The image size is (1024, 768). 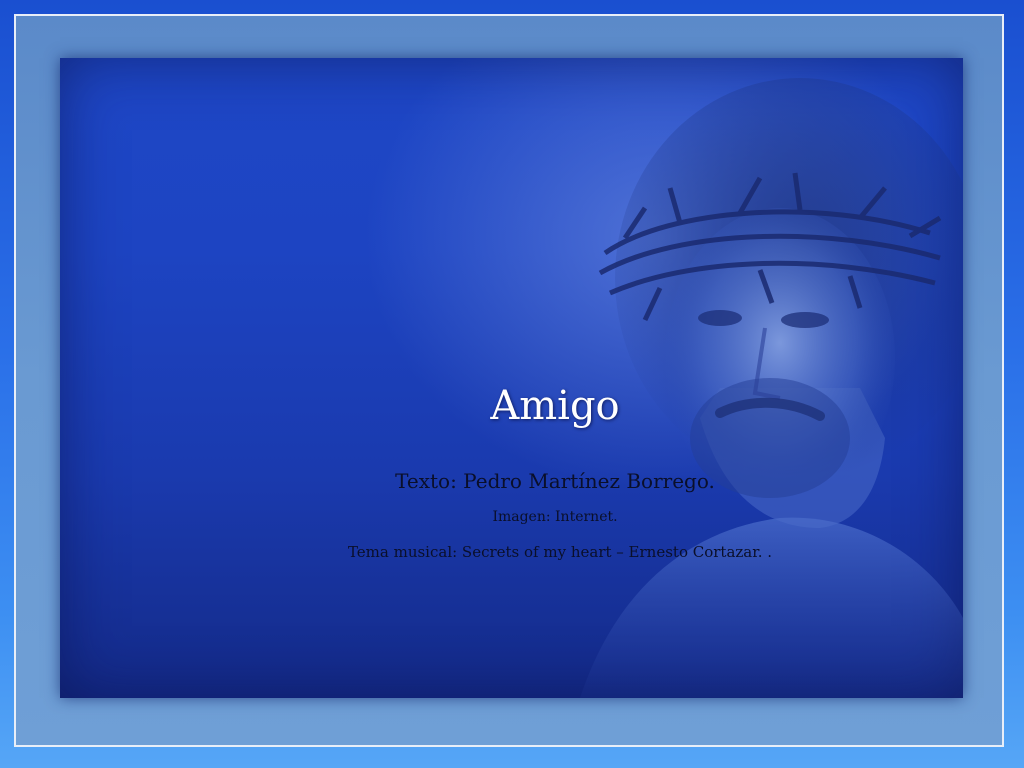 What do you see at coordinates (555, 481) in the screenshot?
I see `author-credit: Texto: Pedro Martínez Borrego.` at bounding box center [555, 481].